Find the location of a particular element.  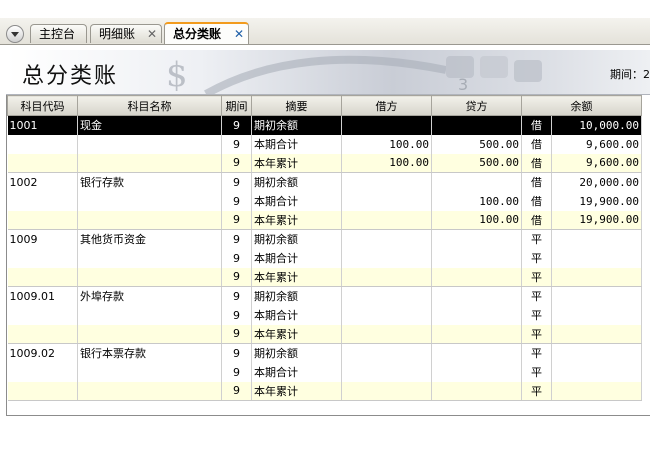

table-header-row: 科目代码 科目名称 期间 摘要 借方 贷方 余额 is located at coordinates (324, 105).